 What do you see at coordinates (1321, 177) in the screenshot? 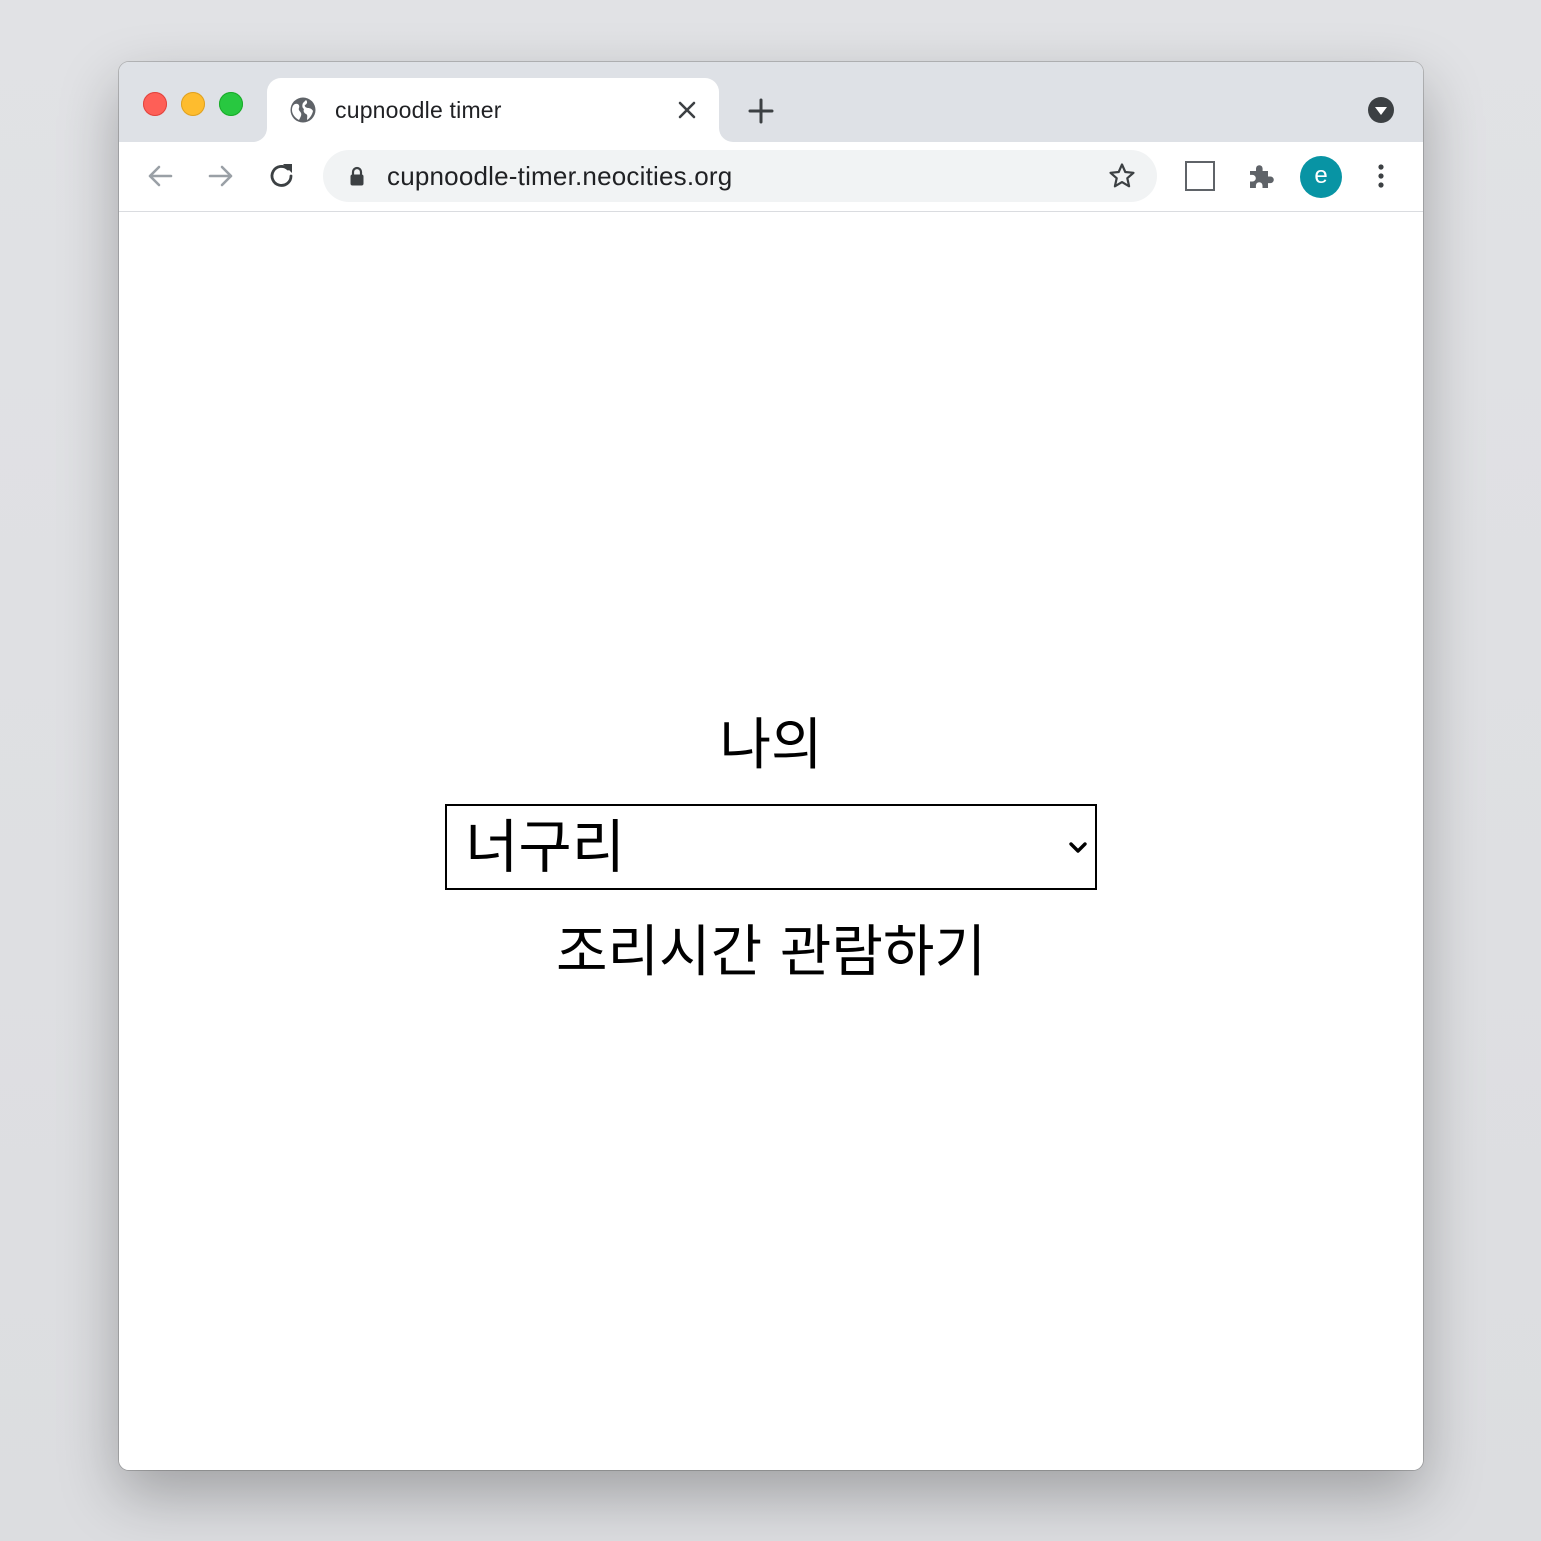
I see `profile-avatar: e` at bounding box center [1321, 177].